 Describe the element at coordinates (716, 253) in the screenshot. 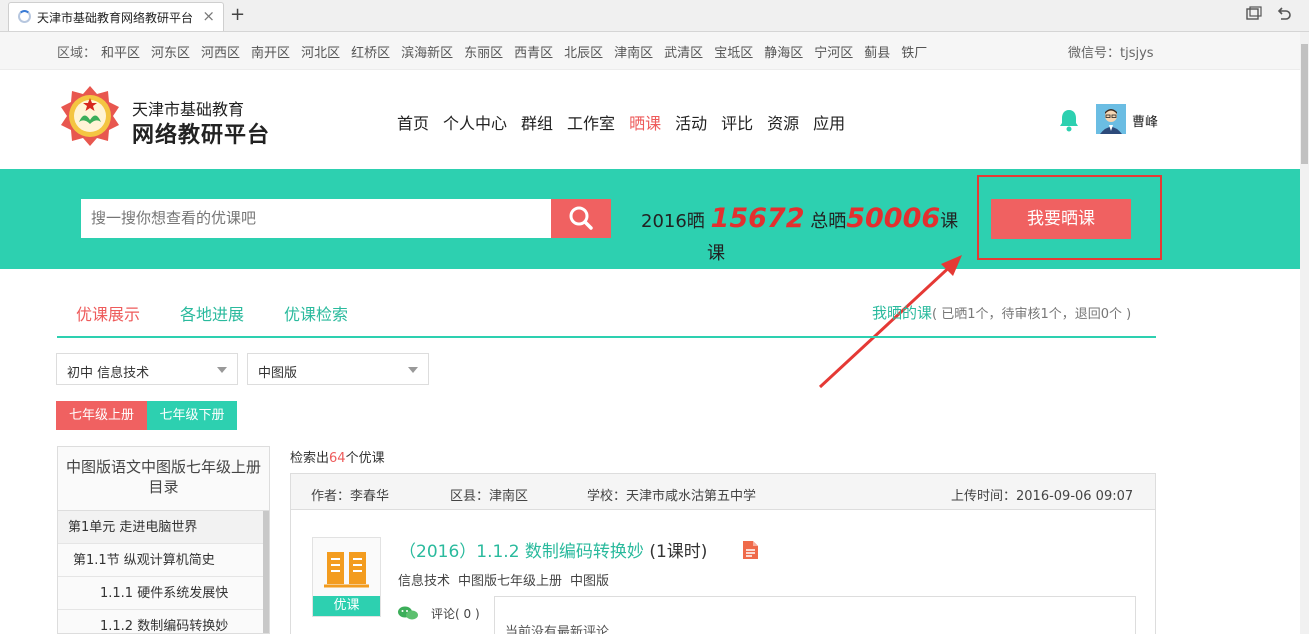

I see `stat-wrap-text: 课` at that location.